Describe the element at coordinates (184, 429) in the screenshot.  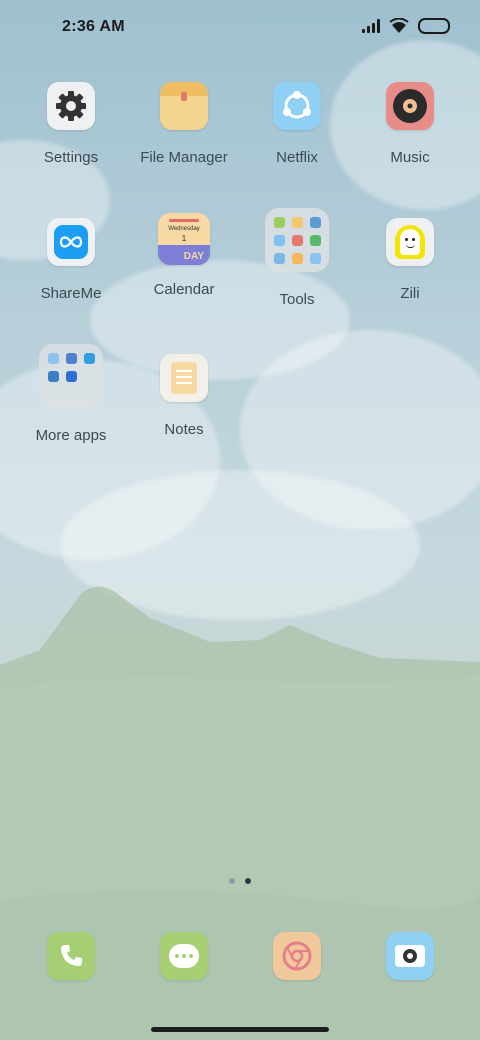
I see `app-label: Notes` at that location.